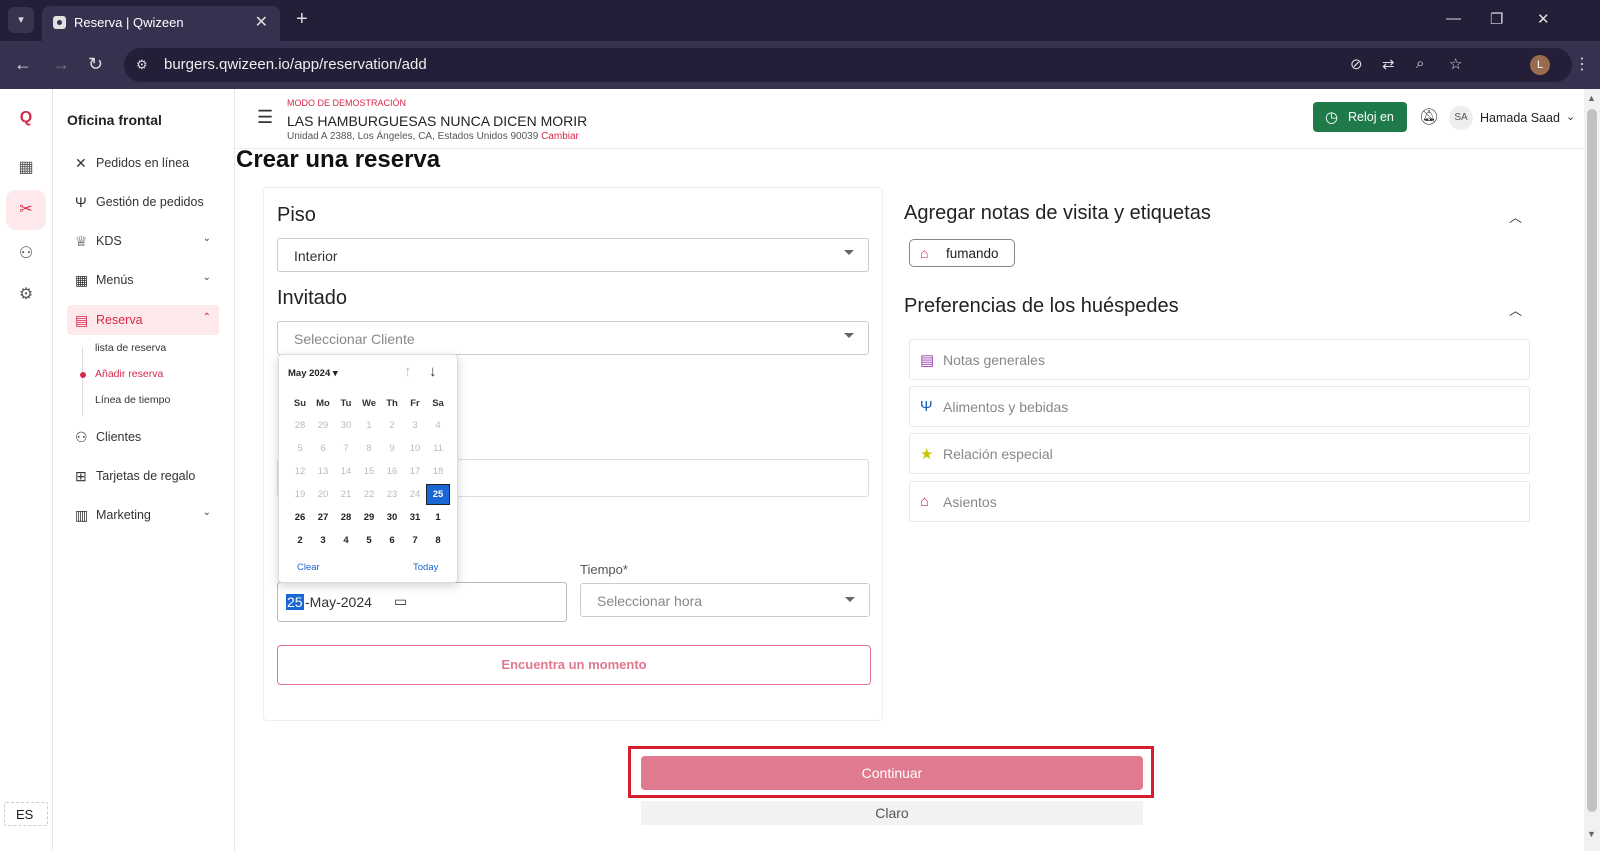 The width and height of the screenshot is (1600, 851). What do you see at coordinates (892, 773) in the screenshot?
I see `continue-button: Continuar` at bounding box center [892, 773].